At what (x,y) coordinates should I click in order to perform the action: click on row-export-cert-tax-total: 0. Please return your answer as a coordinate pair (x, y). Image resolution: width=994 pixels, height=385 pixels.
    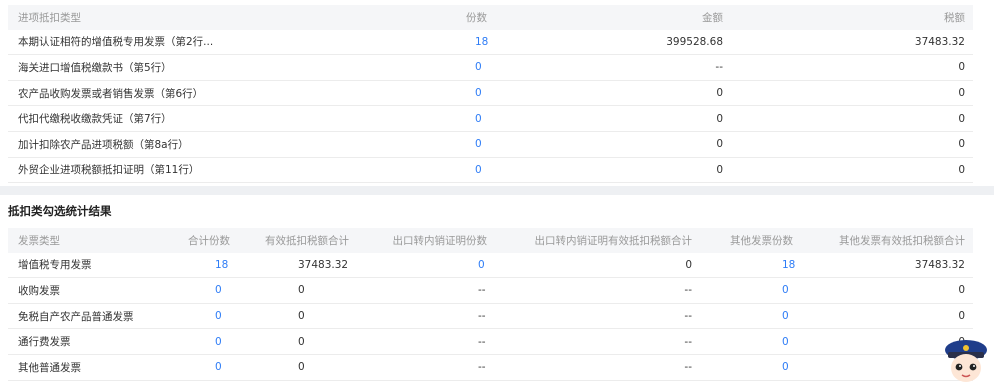
    Looking at the image, I should click on (688, 264).